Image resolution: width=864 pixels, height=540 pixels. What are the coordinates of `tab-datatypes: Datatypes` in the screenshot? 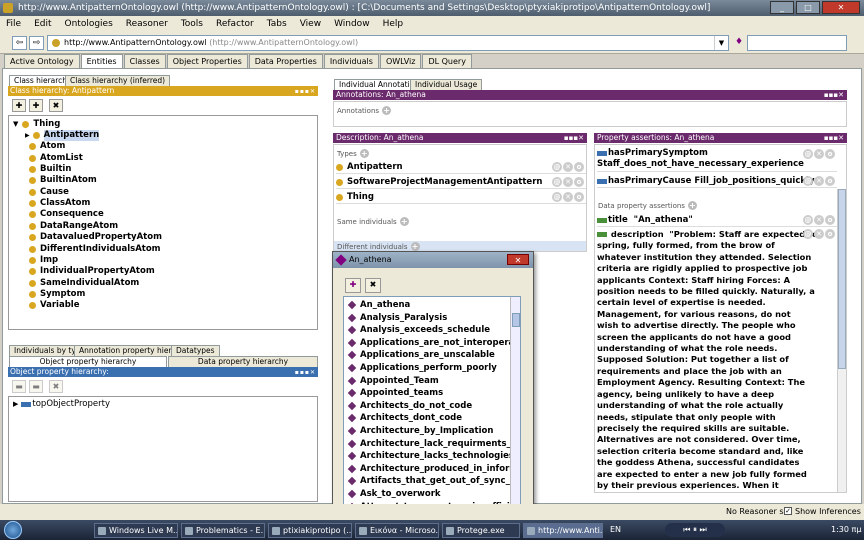 It's located at (195, 350).